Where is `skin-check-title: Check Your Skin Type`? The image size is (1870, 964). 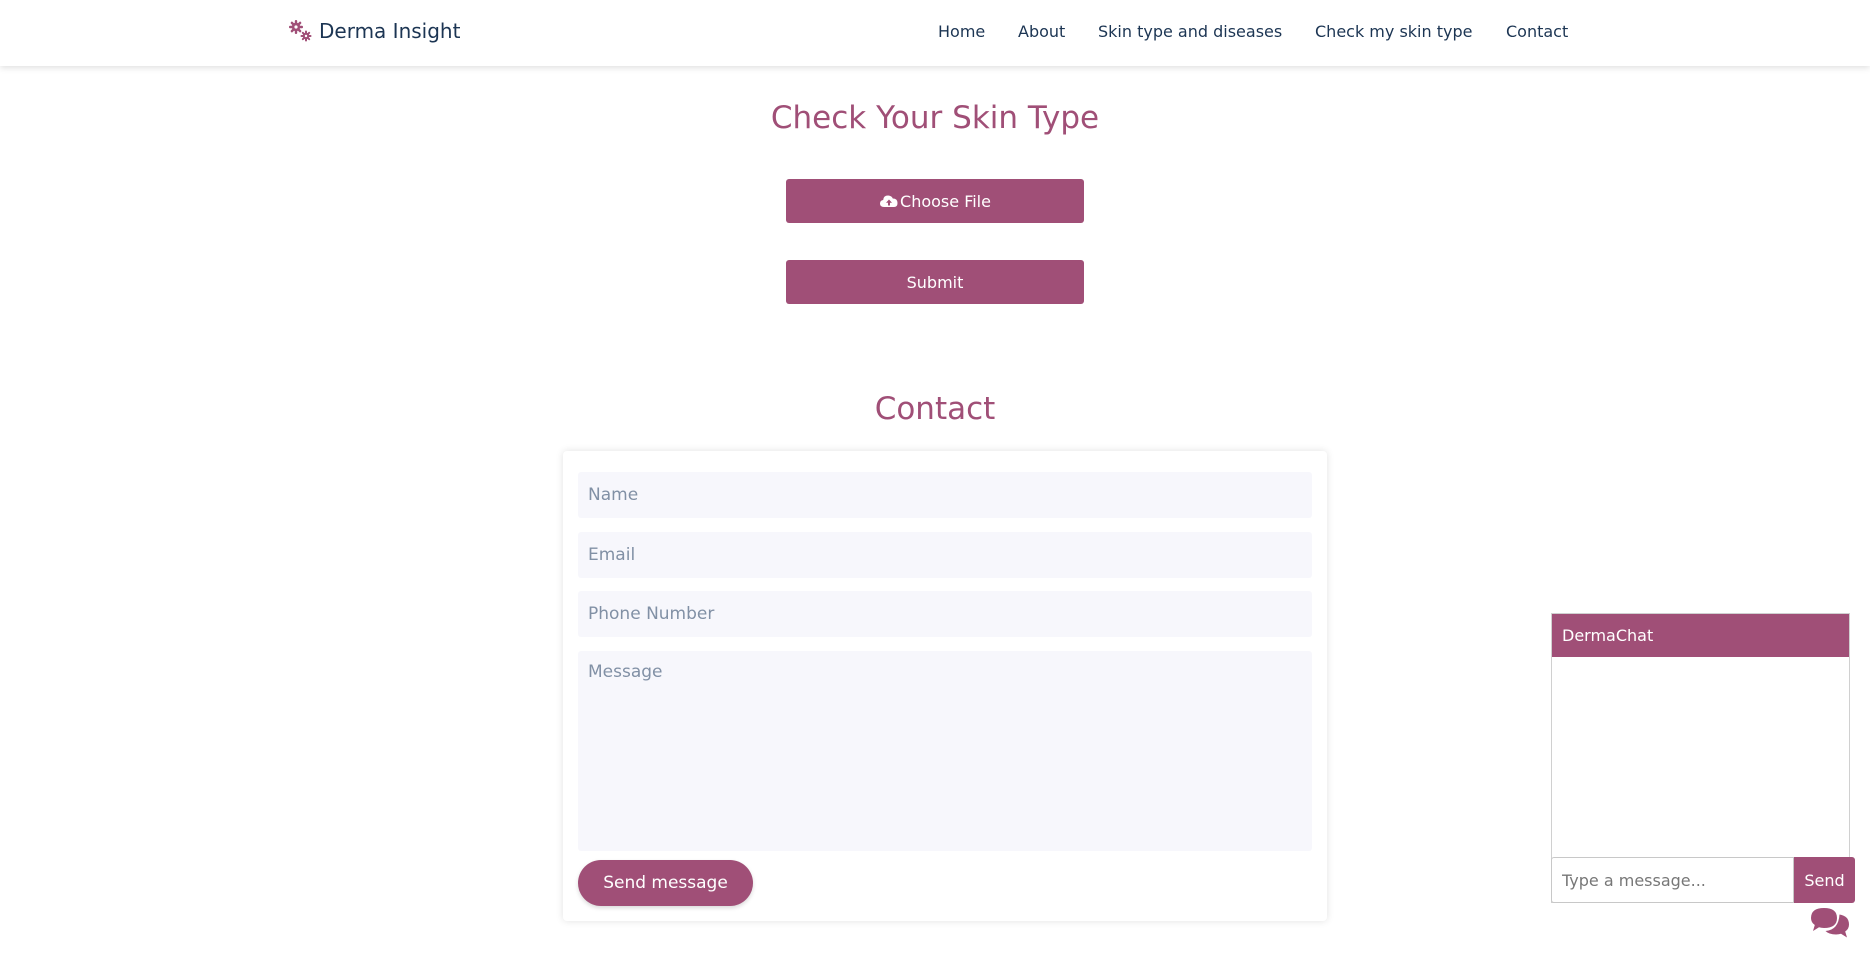
skin-check-title: Check Your Skin Type is located at coordinates (935, 118).